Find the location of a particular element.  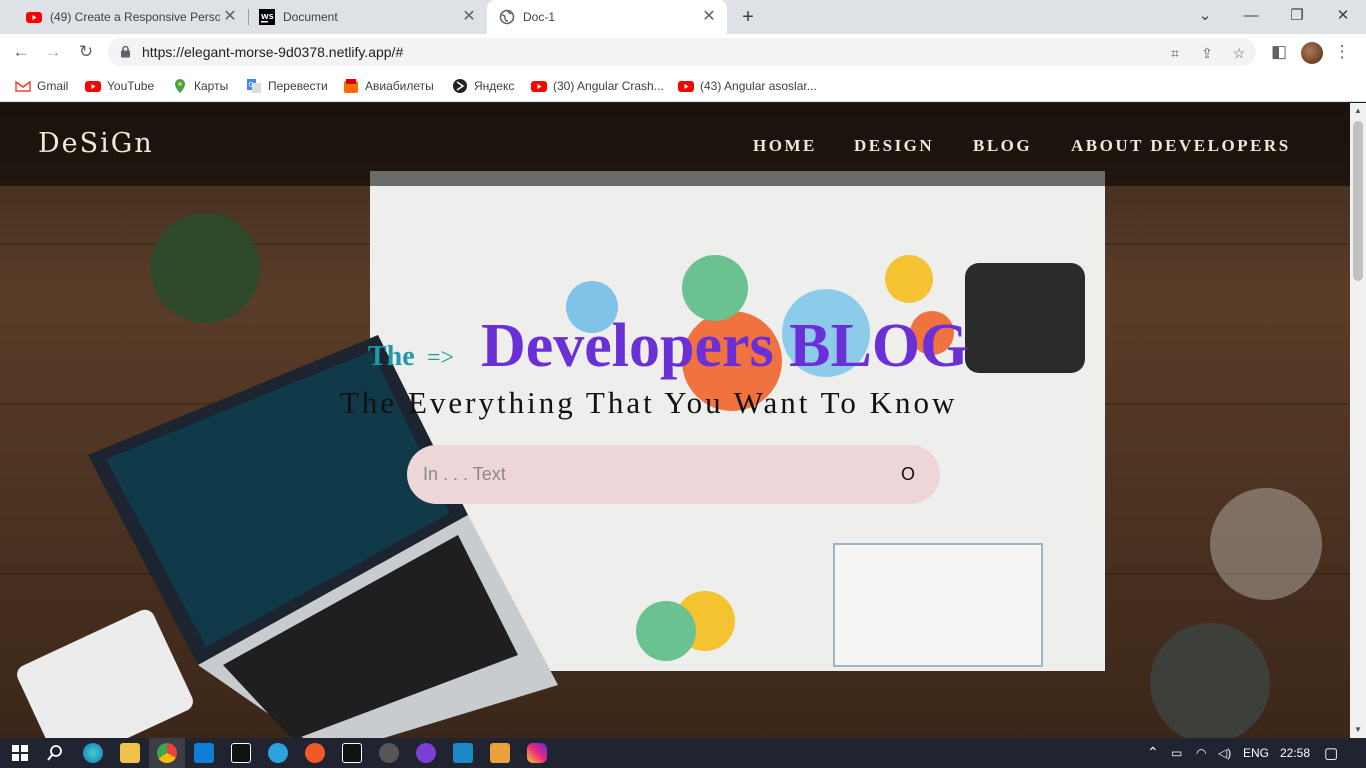

background-glass is located at coordinates (1266, 544).